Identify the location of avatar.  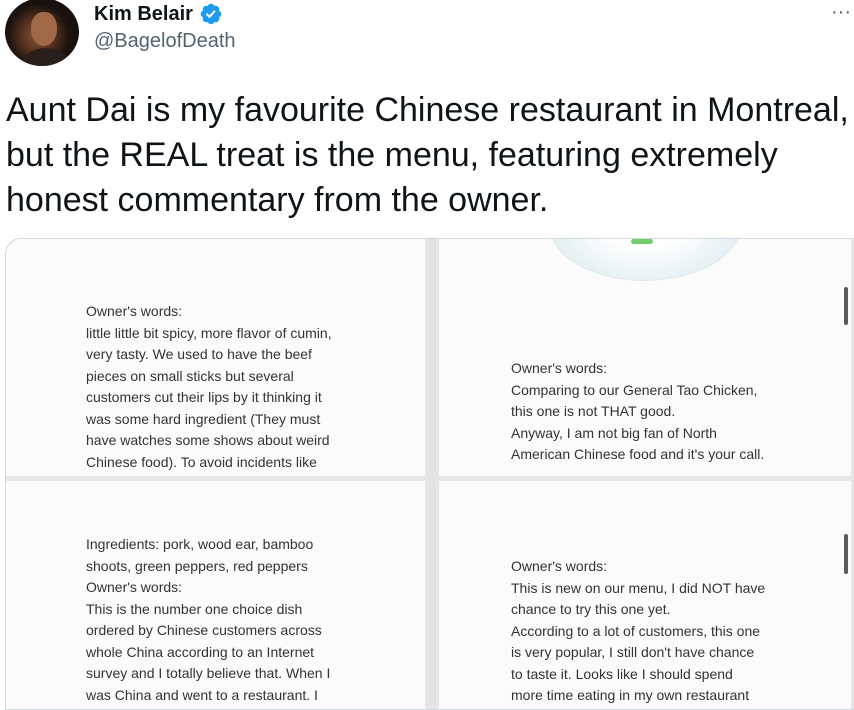
(42, 33).